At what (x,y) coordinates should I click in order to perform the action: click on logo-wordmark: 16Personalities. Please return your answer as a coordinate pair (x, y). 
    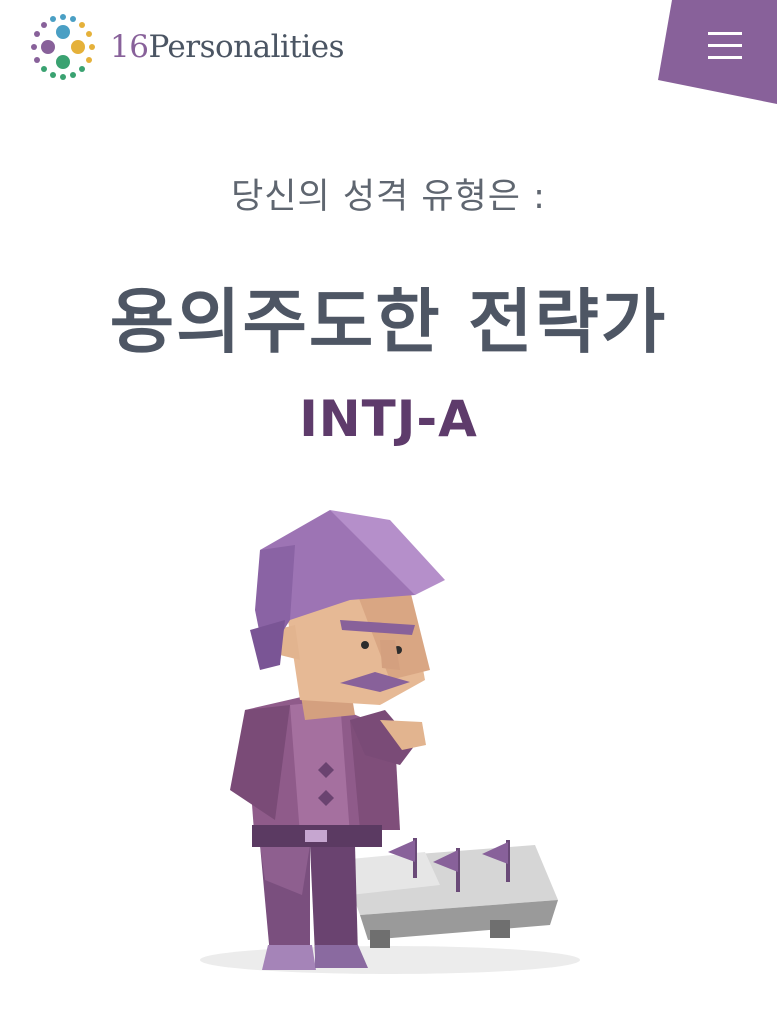
    Looking at the image, I should click on (227, 47).